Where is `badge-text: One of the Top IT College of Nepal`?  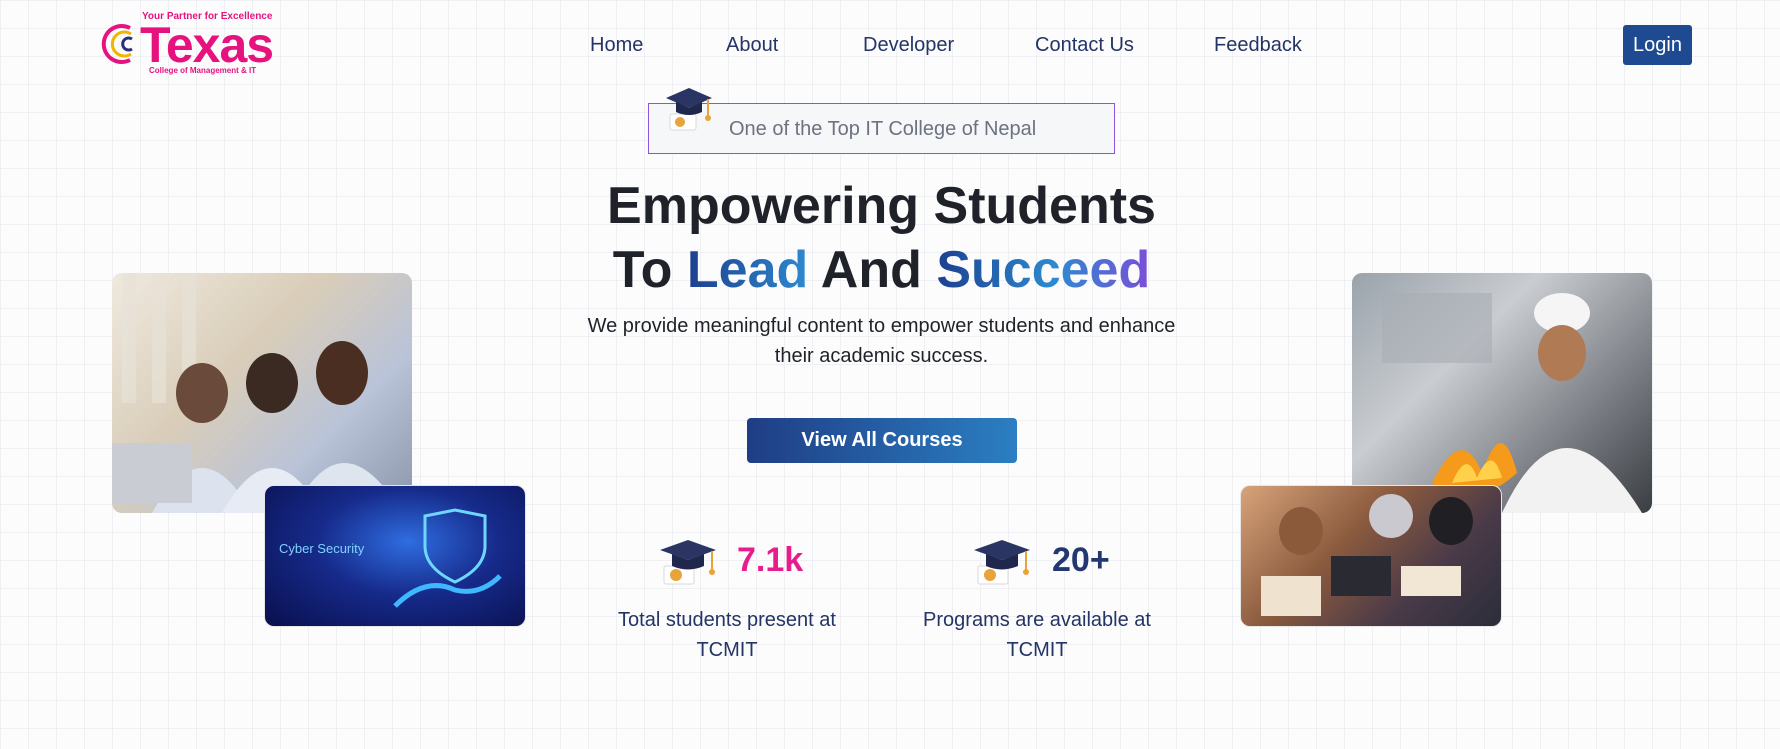 badge-text: One of the Top IT College of Nepal is located at coordinates (883, 129).